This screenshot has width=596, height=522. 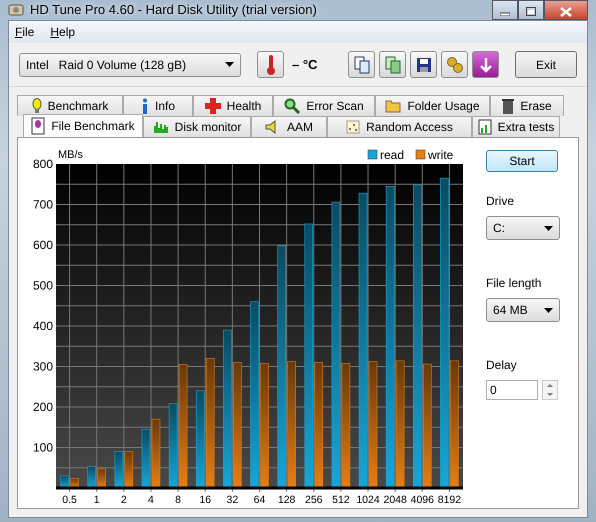 I want to click on cross-icon, so click(x=212, y=106).